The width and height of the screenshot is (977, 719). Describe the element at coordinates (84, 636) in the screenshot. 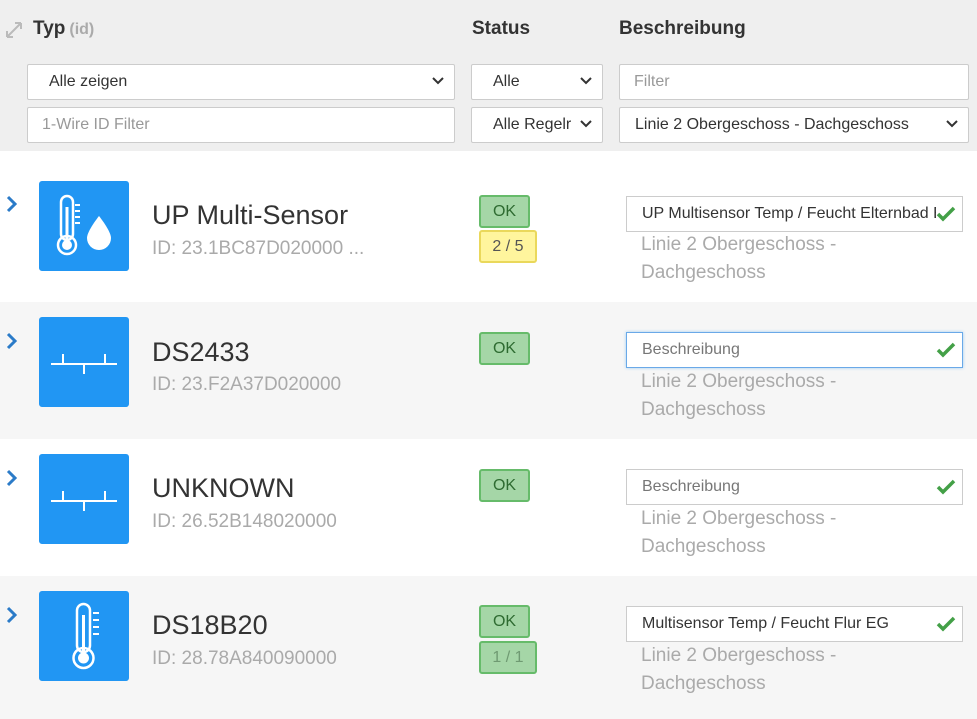

I see `thermometer-icon` at that location.